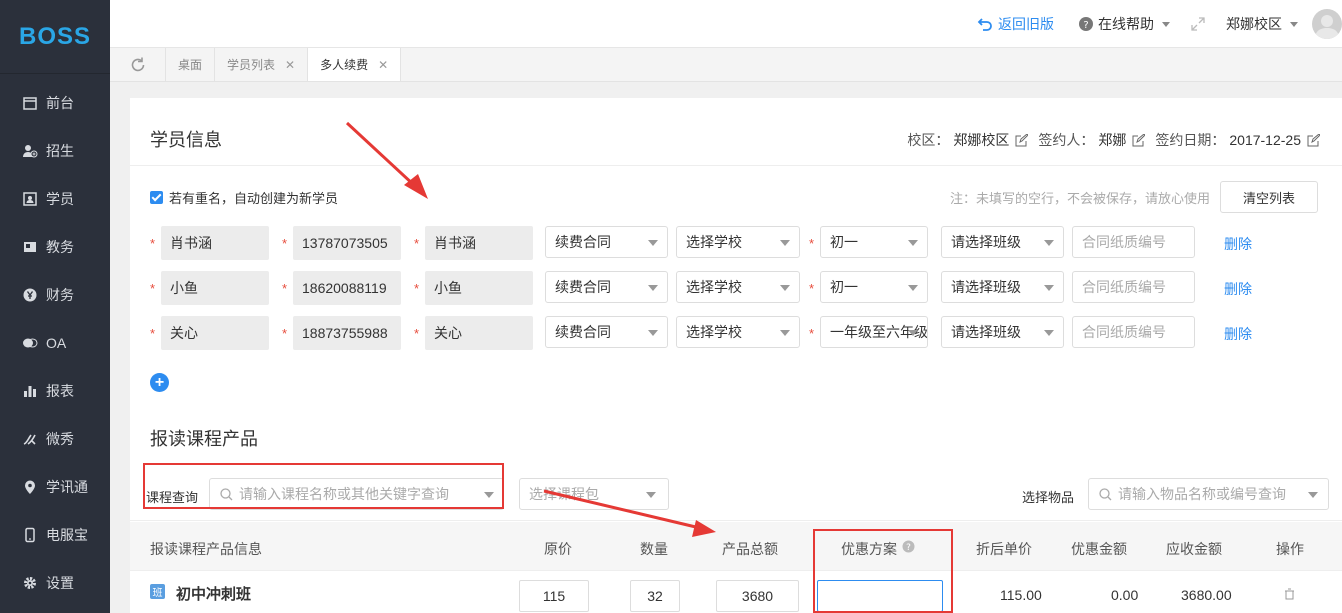 The width and height of the screenshot is (1342, 613). What do you see at coordinates (262, 64) in the screenshot?
I see `tab-student-list: 学员列表 ✕` at bounding box center [262, 64].